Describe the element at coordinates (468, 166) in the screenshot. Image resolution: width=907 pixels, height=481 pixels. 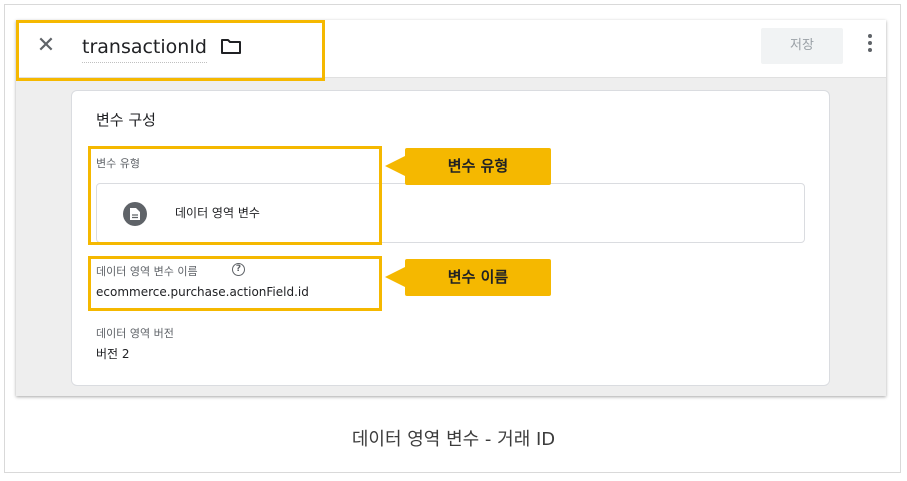
I see `callout-variable-type: 변수 유형` at that location.